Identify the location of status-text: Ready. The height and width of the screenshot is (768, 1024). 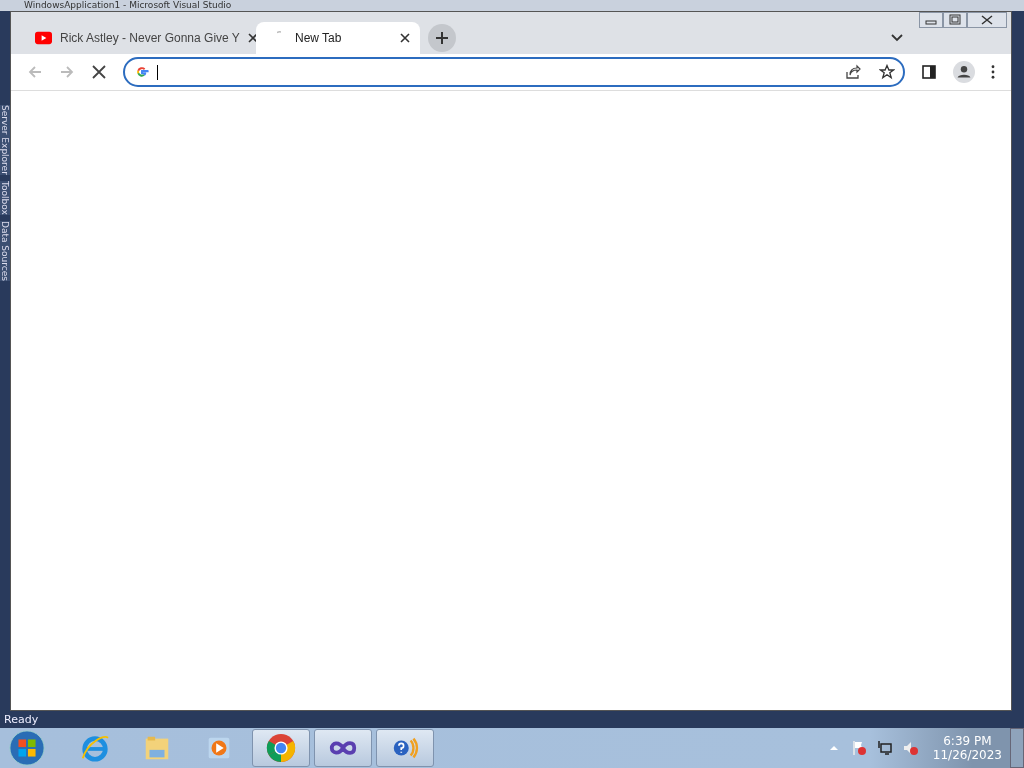
(21, 719).